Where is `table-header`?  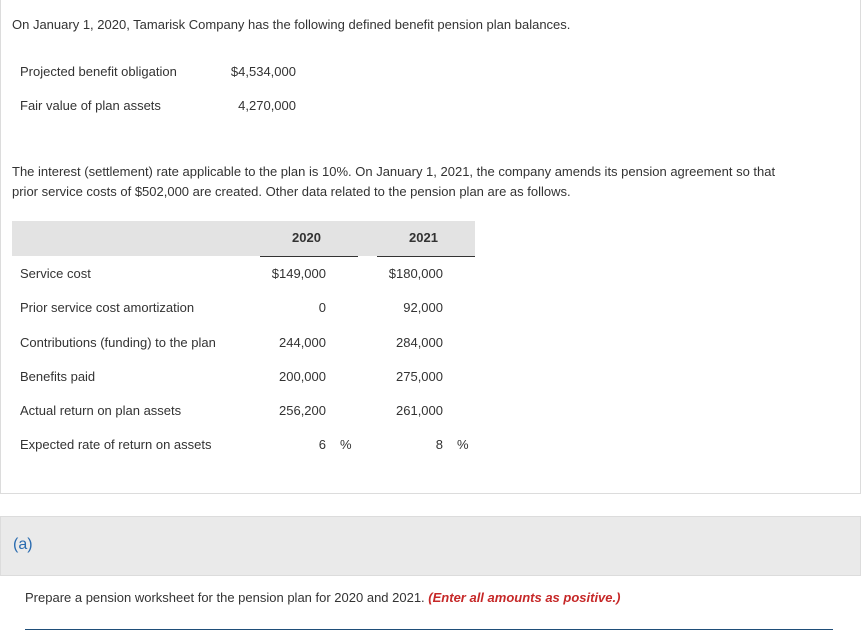 table-header is located at coordinates (243, 238).